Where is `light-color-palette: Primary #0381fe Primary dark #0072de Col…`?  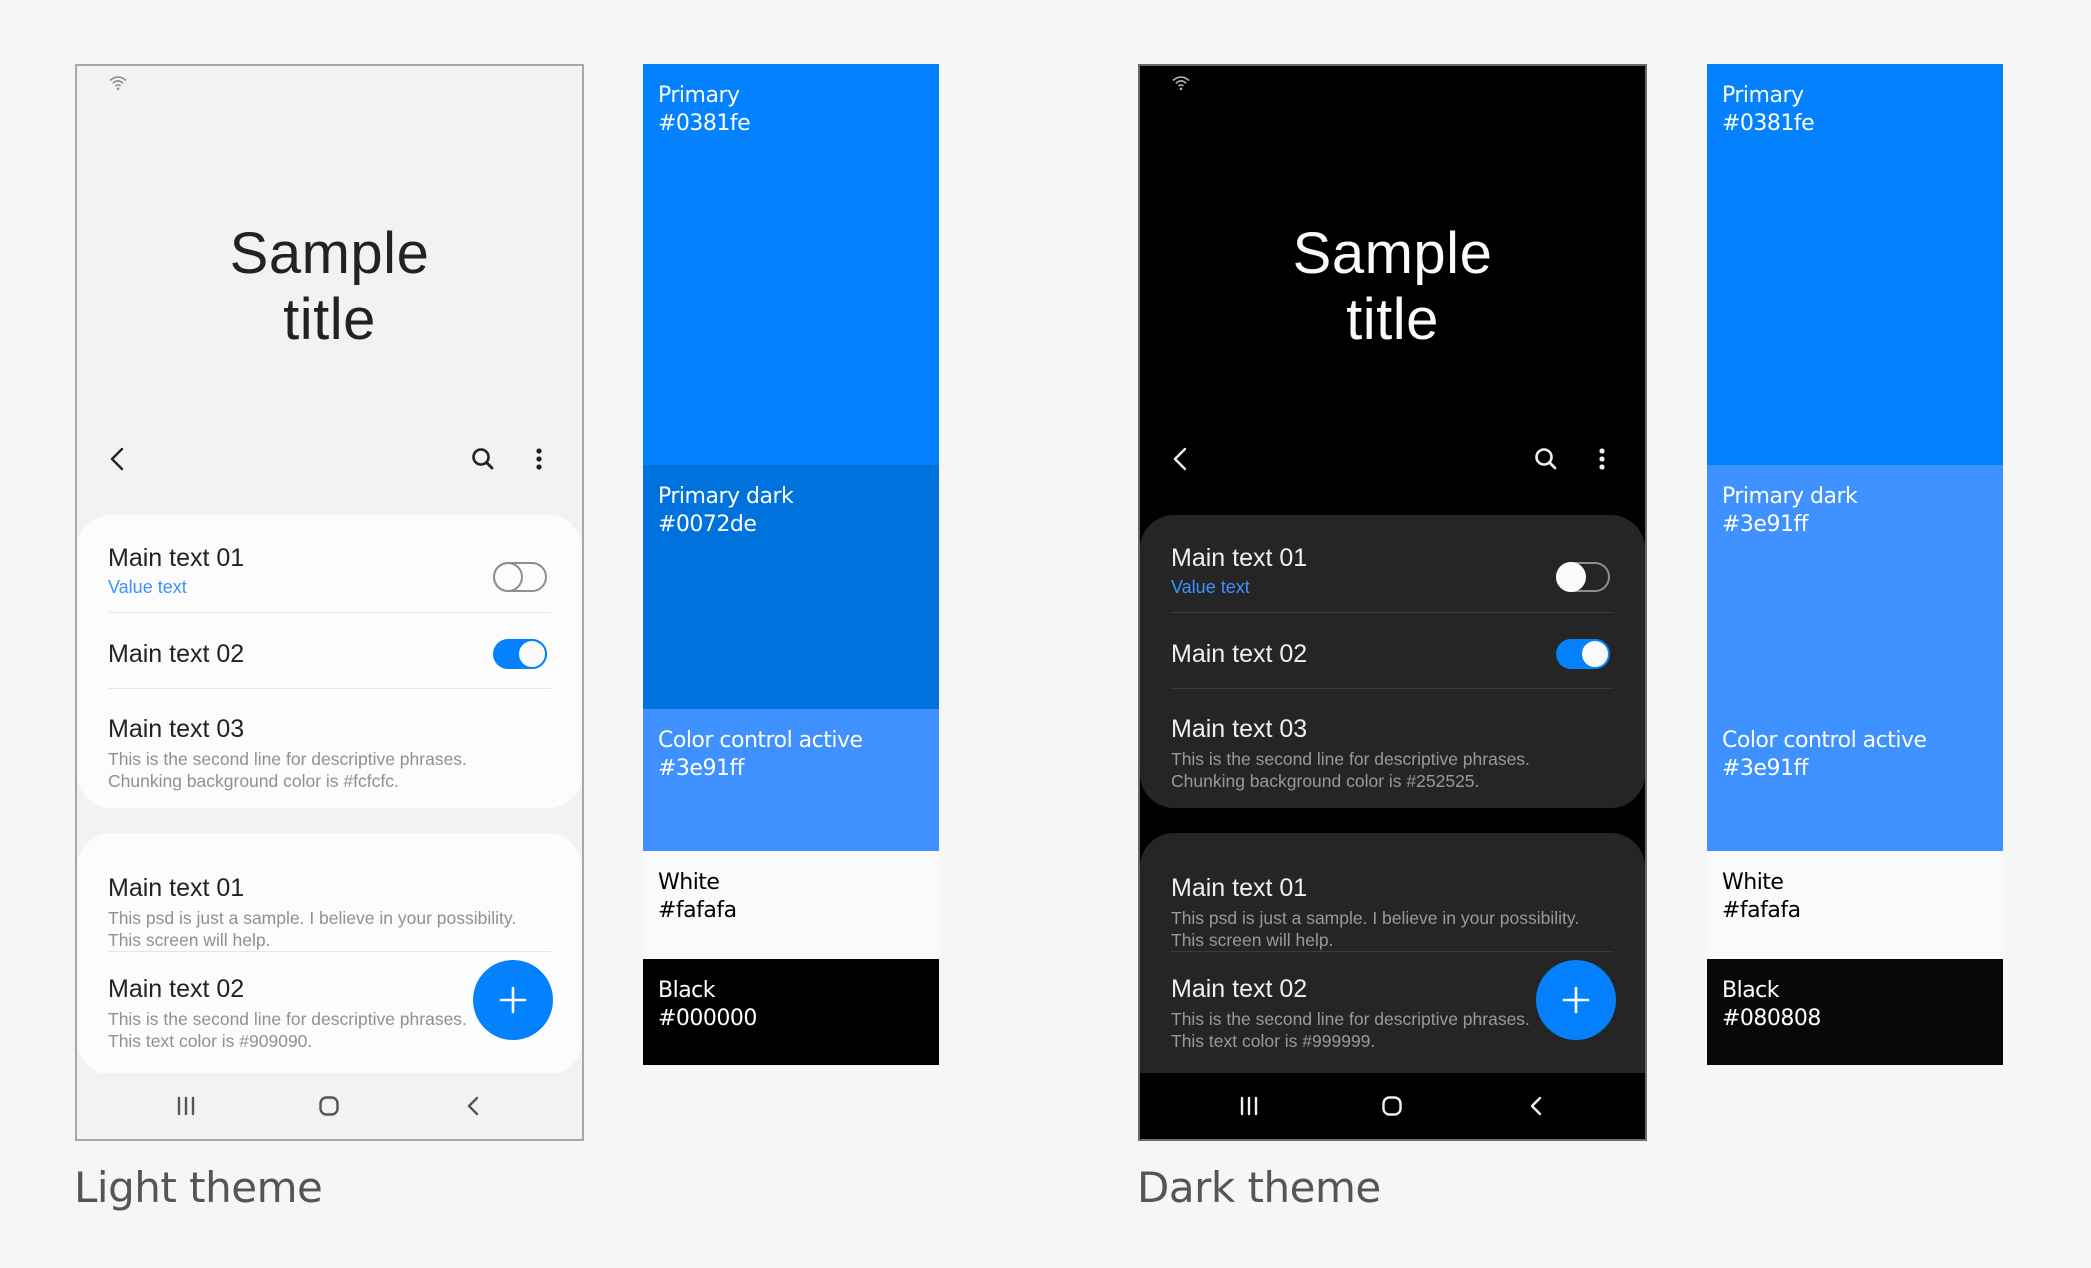
light-color-palette: Primary #0381fe Primary dark #0072de Col… is located at coordinates (791, 564).